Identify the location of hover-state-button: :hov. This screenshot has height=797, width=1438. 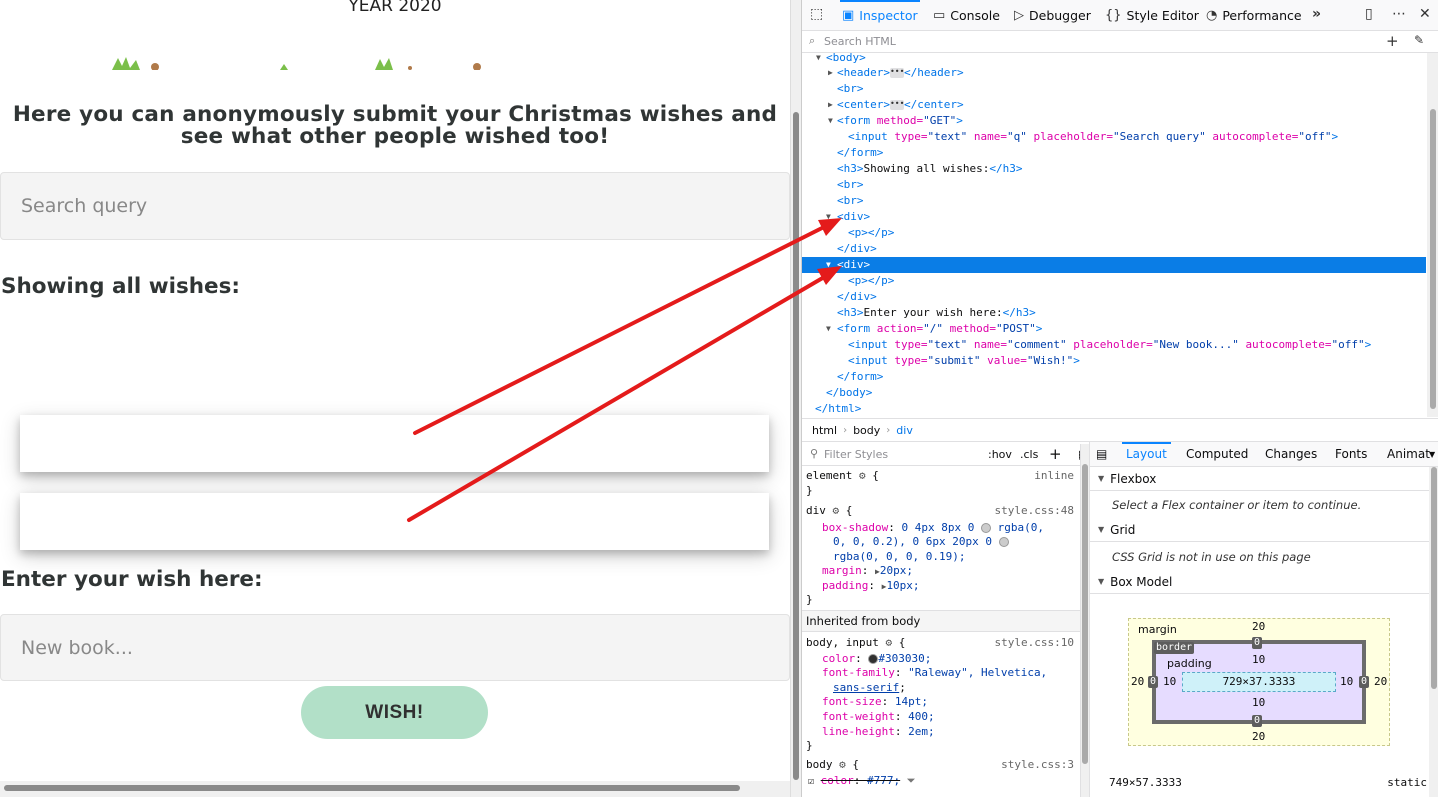
(1000, 454).